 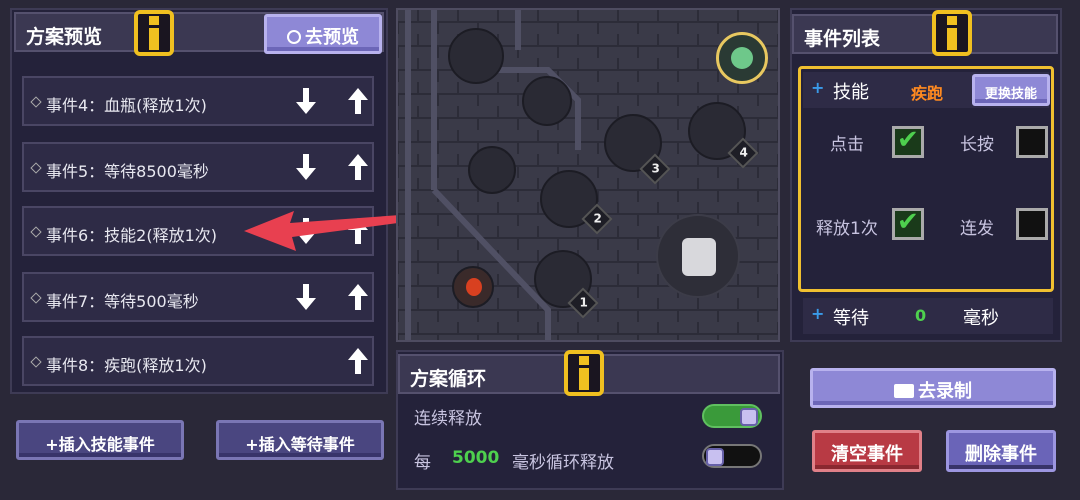 I want to click on insert-skill-event-button: +插入技能事件, so click(x=100, y=440).